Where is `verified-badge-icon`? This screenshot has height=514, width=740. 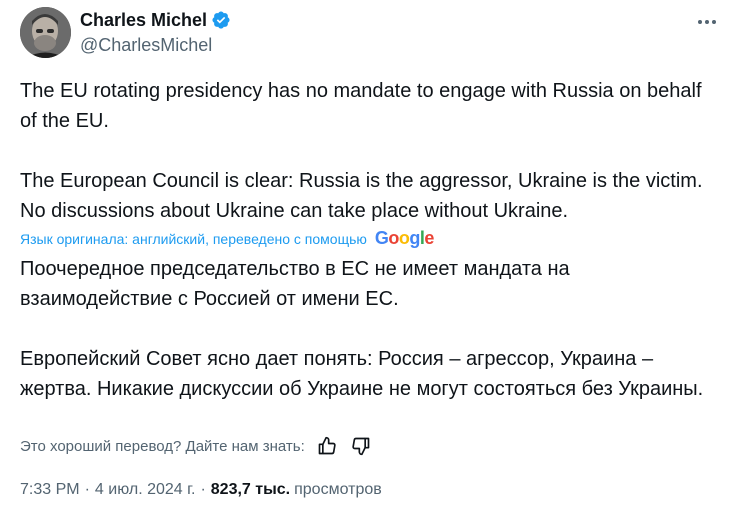 verified-badge-icon is located at coordinates (221, 20).